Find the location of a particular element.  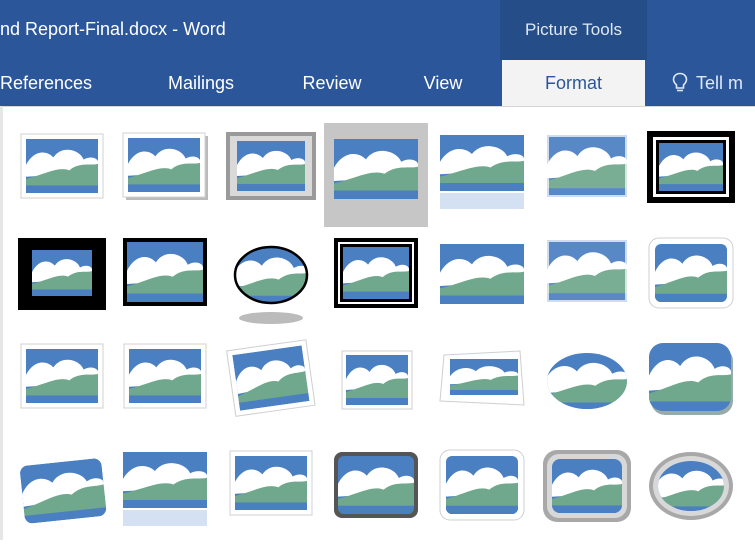

picture-style-center-shadow-rectangle is located at coordinates (482, 280).